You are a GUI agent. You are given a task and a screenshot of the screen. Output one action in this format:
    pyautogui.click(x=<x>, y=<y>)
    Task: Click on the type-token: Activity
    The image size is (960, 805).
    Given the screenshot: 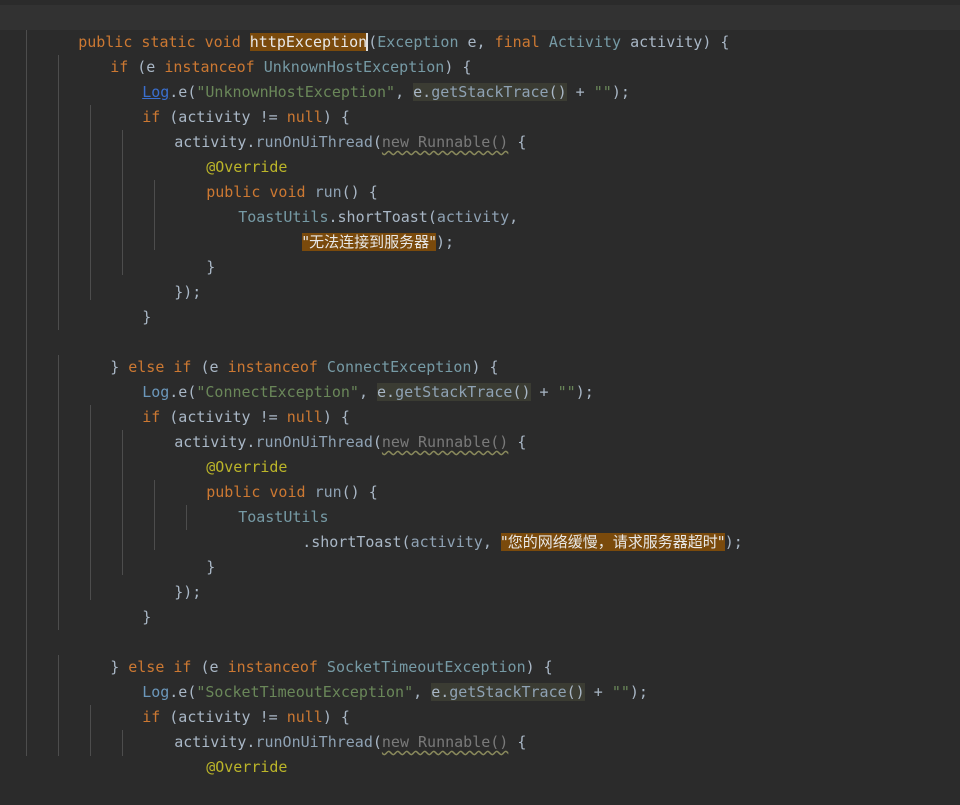 What is the action you would take?
    pyautogui.click(x=585, y=42)
    